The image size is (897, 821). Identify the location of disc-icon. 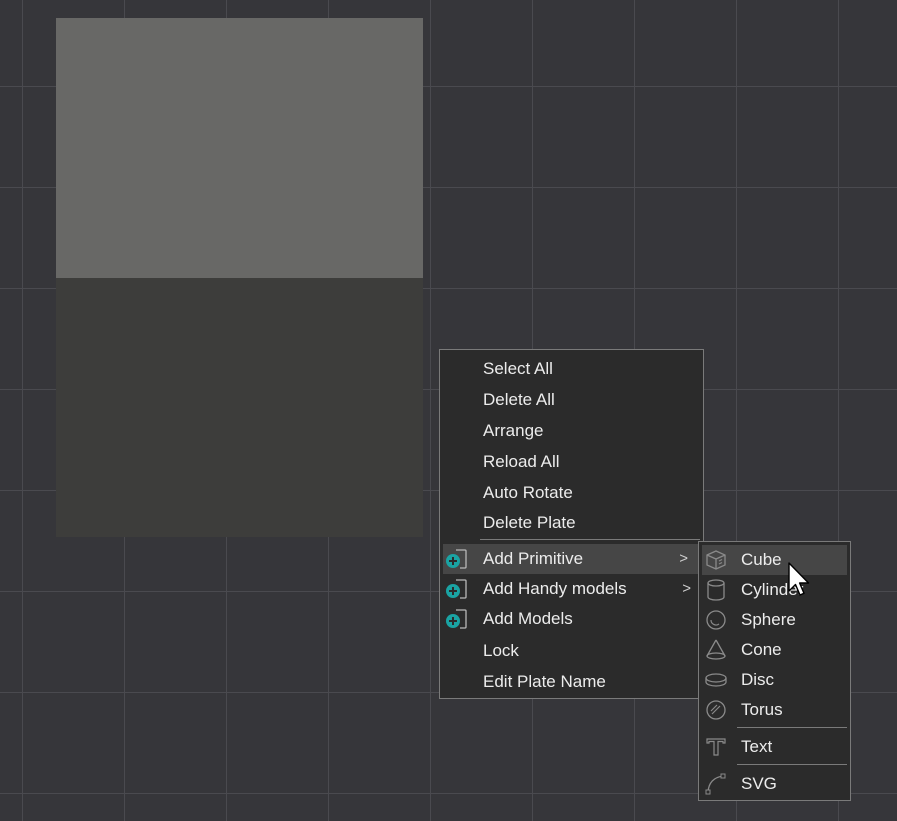
(716, 680).